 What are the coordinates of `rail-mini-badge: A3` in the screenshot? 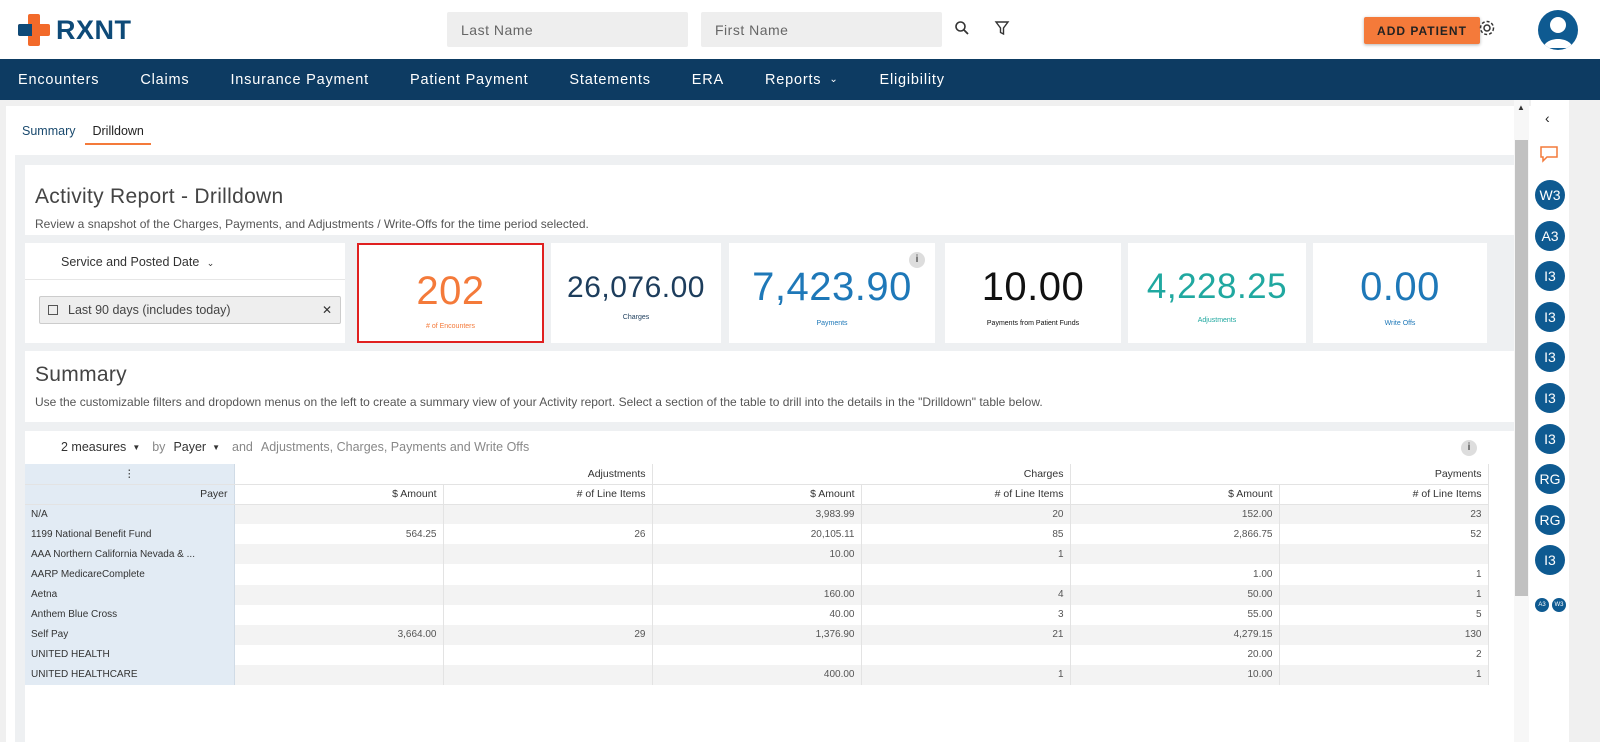 It's located at (1542, 605).